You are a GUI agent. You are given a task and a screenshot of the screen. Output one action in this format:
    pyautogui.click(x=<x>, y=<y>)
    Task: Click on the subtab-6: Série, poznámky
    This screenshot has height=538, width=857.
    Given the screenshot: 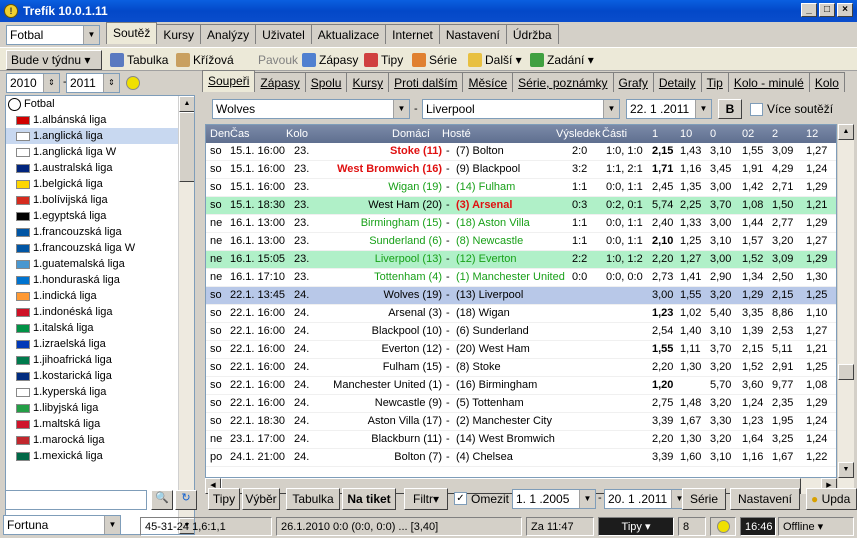 What is the action you would take?
    pyautogui.click(x=563, y=82)
    